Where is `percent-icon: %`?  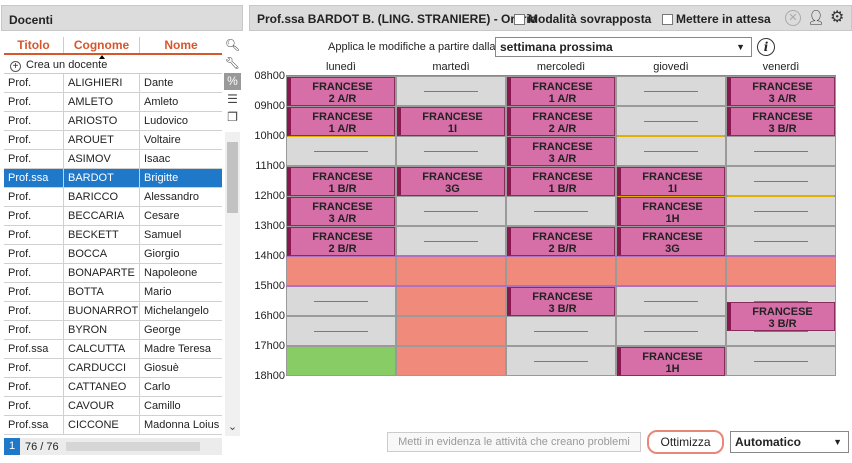 percent-icon: % is located at coordinates (232, 81).